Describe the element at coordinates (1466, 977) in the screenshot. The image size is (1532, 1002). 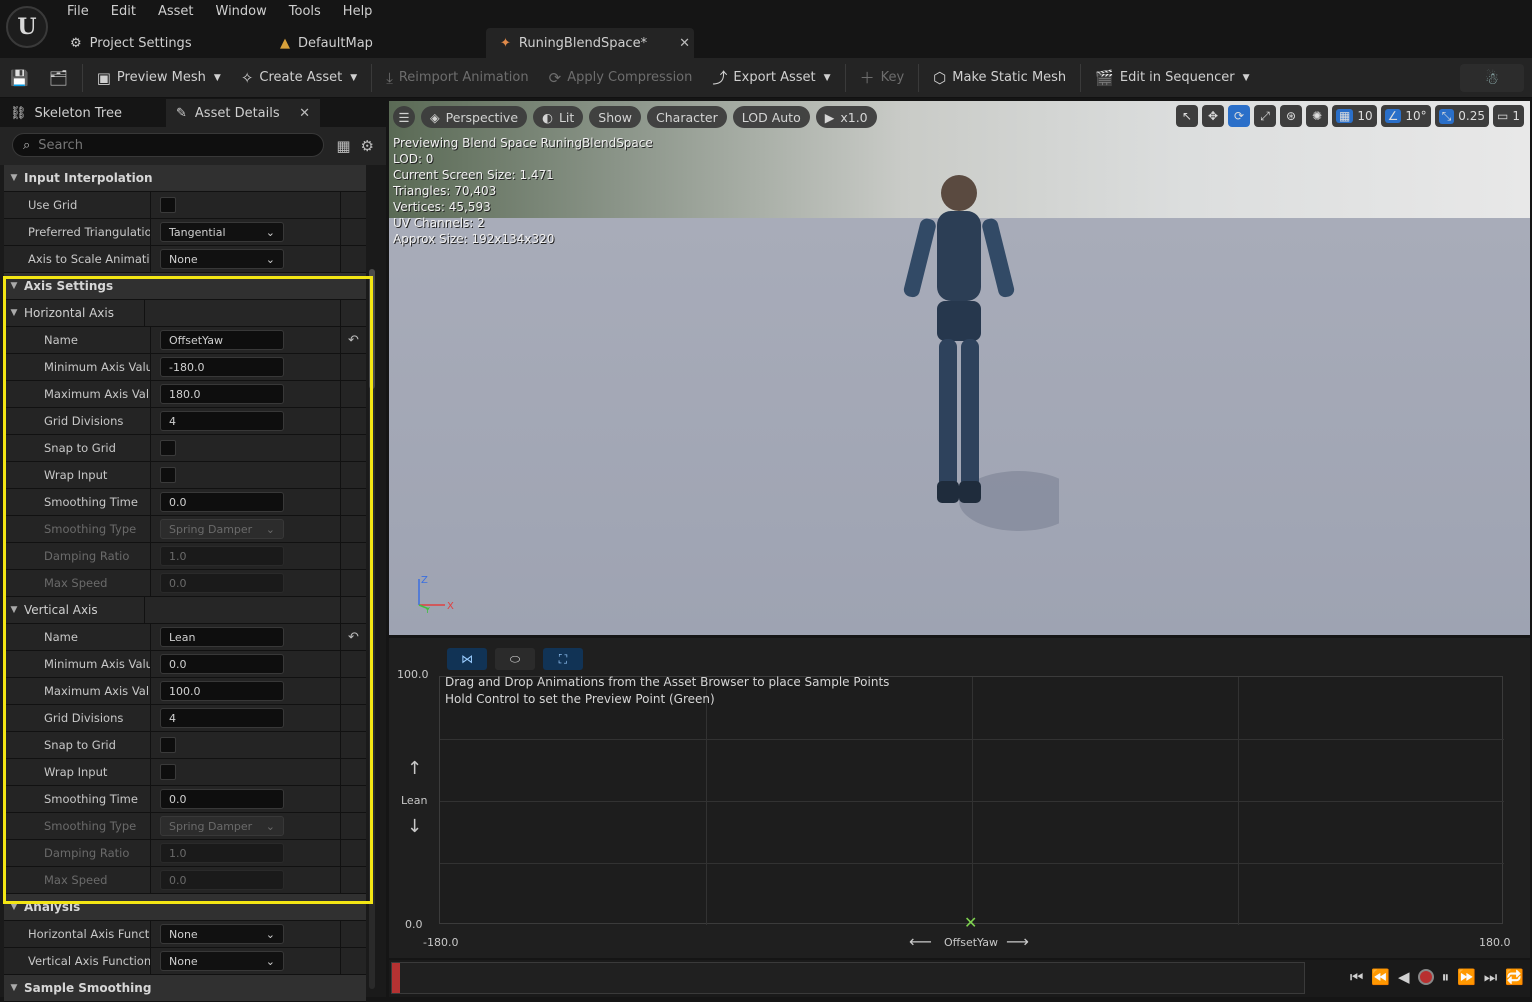
I see `step-forward-icon: ⏩` at that location.